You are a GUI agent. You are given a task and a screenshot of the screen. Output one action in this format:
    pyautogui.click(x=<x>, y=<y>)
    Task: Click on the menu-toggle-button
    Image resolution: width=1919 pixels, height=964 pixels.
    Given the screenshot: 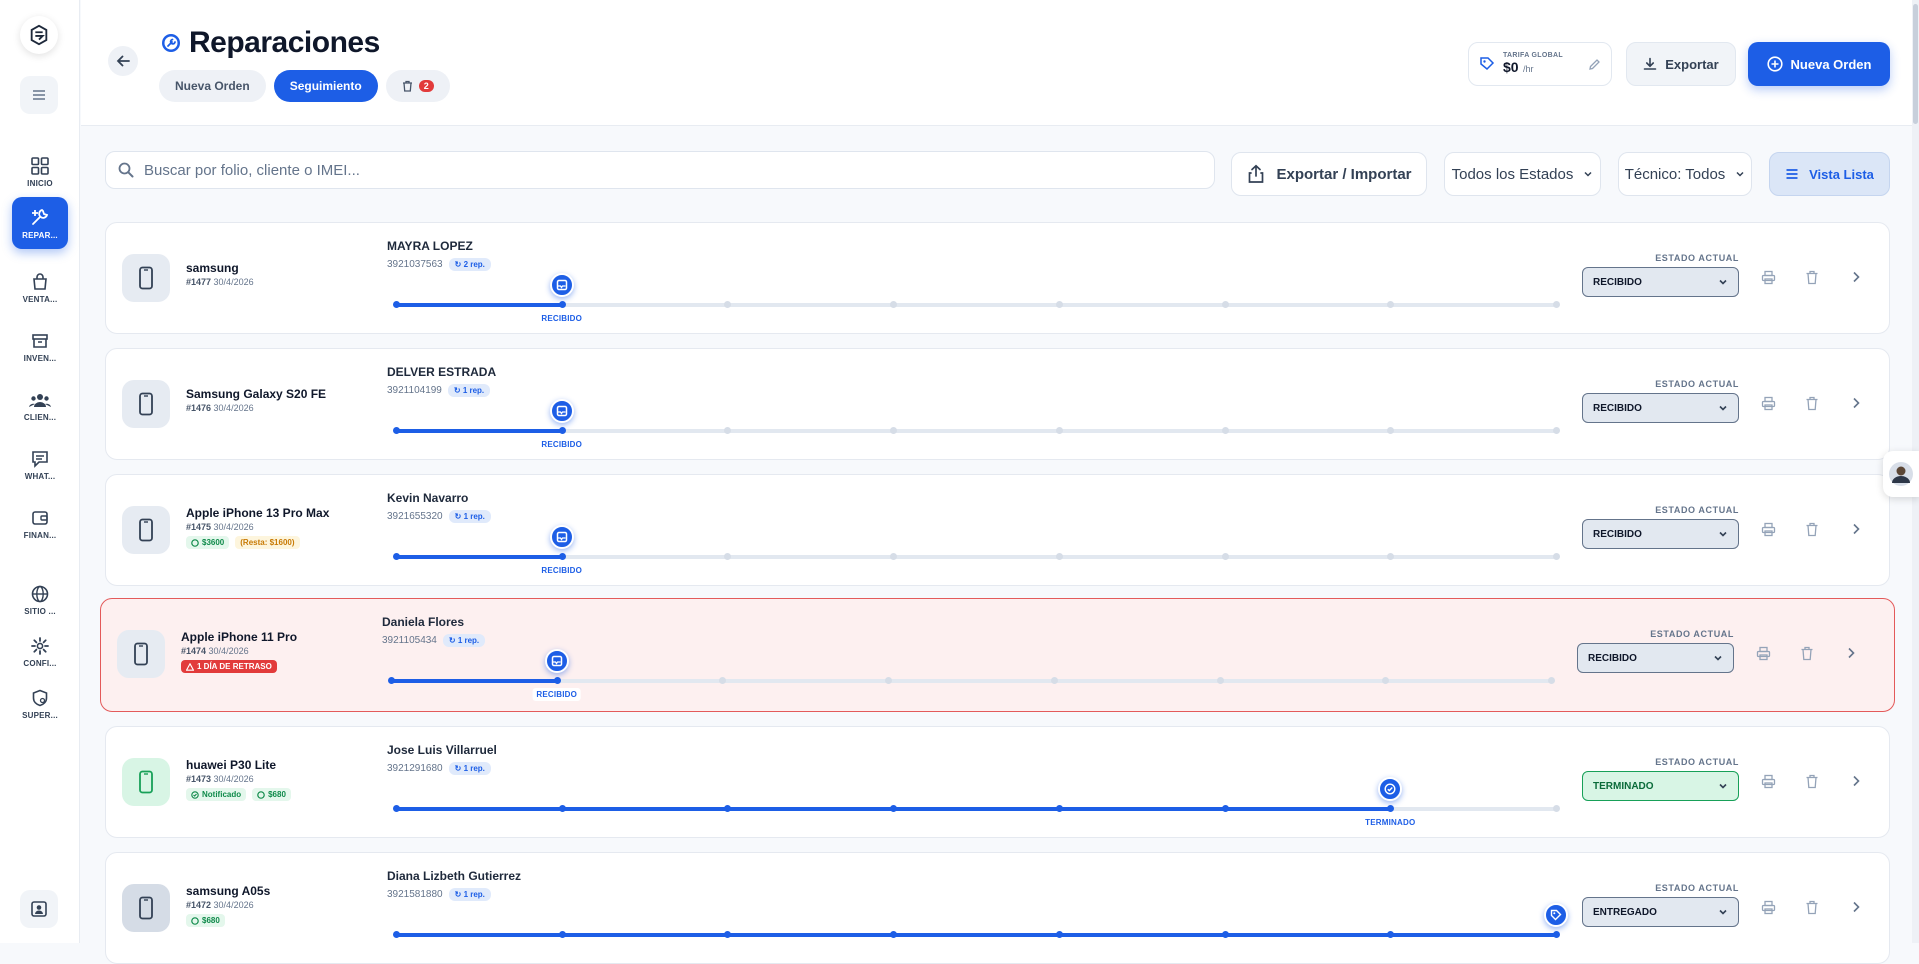 What is the action you would take?
    pyautogui.click(x=39, y=95)
    